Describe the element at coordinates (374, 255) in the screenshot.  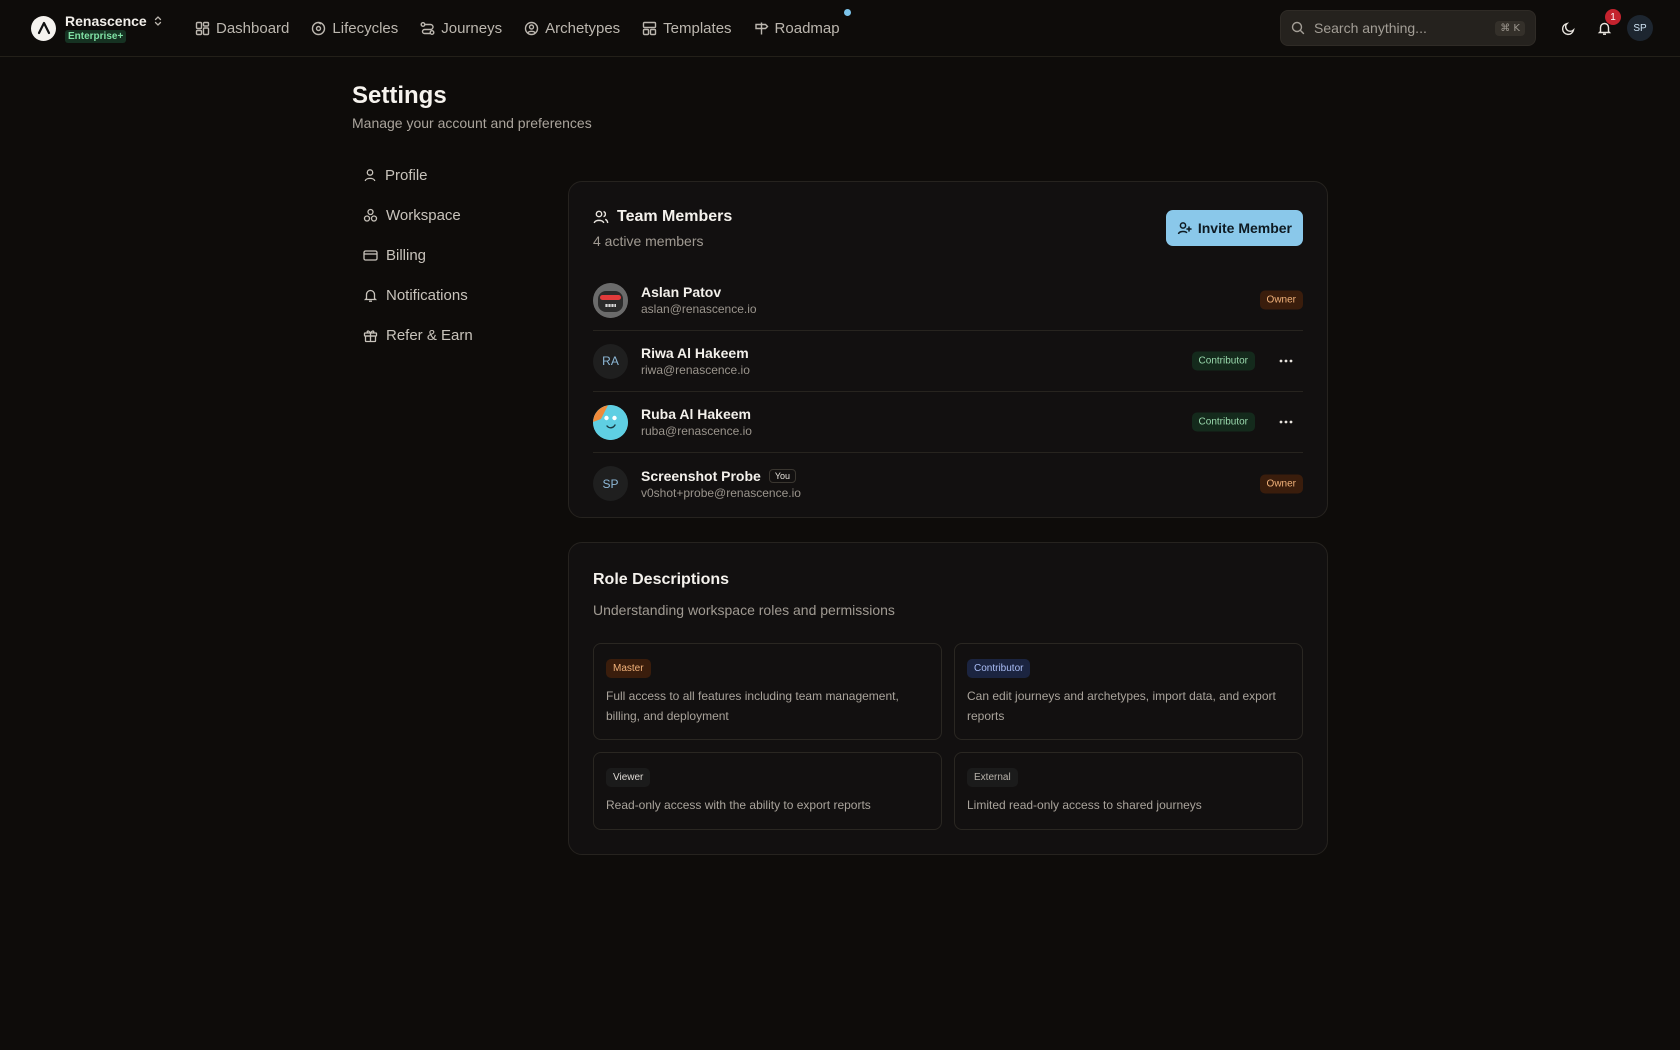
I see `credit-card-icon` at that location.